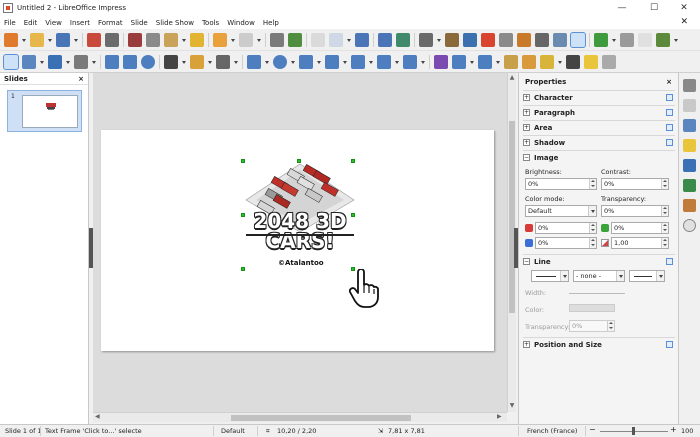  Describe the element at coordinates (271, 23) in the screenshot. I see `menu-help: Help` at that location.